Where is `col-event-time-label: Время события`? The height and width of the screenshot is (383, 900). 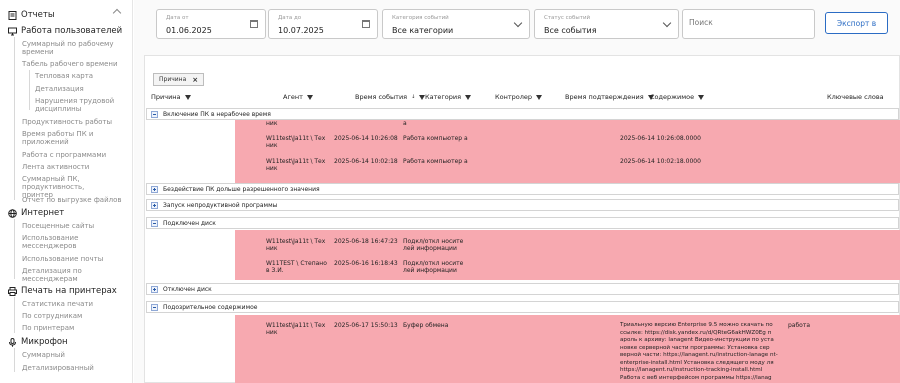
col-event-time-label: Время события is located at coordinates (381, 97).